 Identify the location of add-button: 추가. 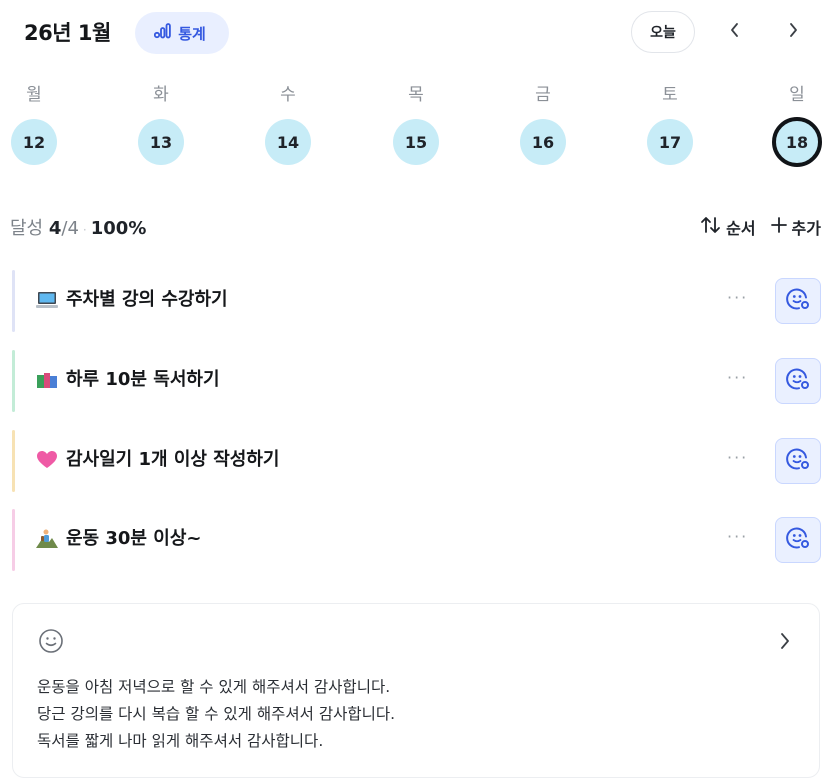
(795, 229).